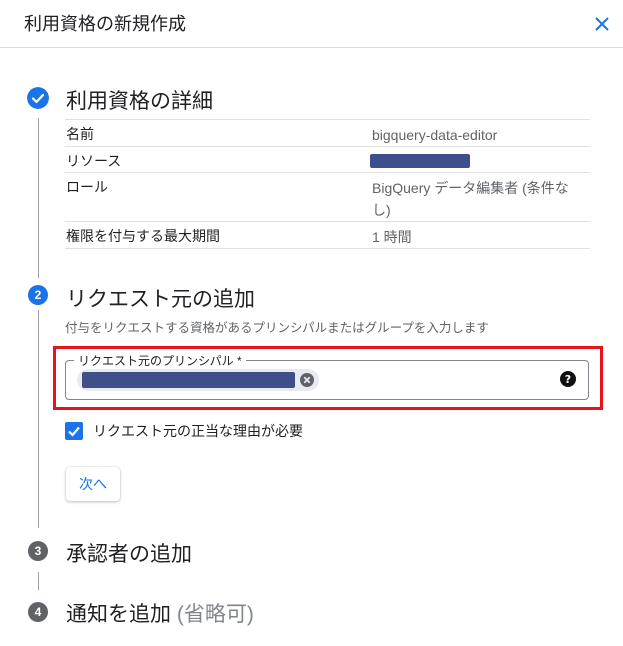 This screenshot has width=623, height=646. What do you see at coordinates (129, 553) in the screenshot?
I see `step3-title: 承認者の追加` at bounding box center [129, 553].